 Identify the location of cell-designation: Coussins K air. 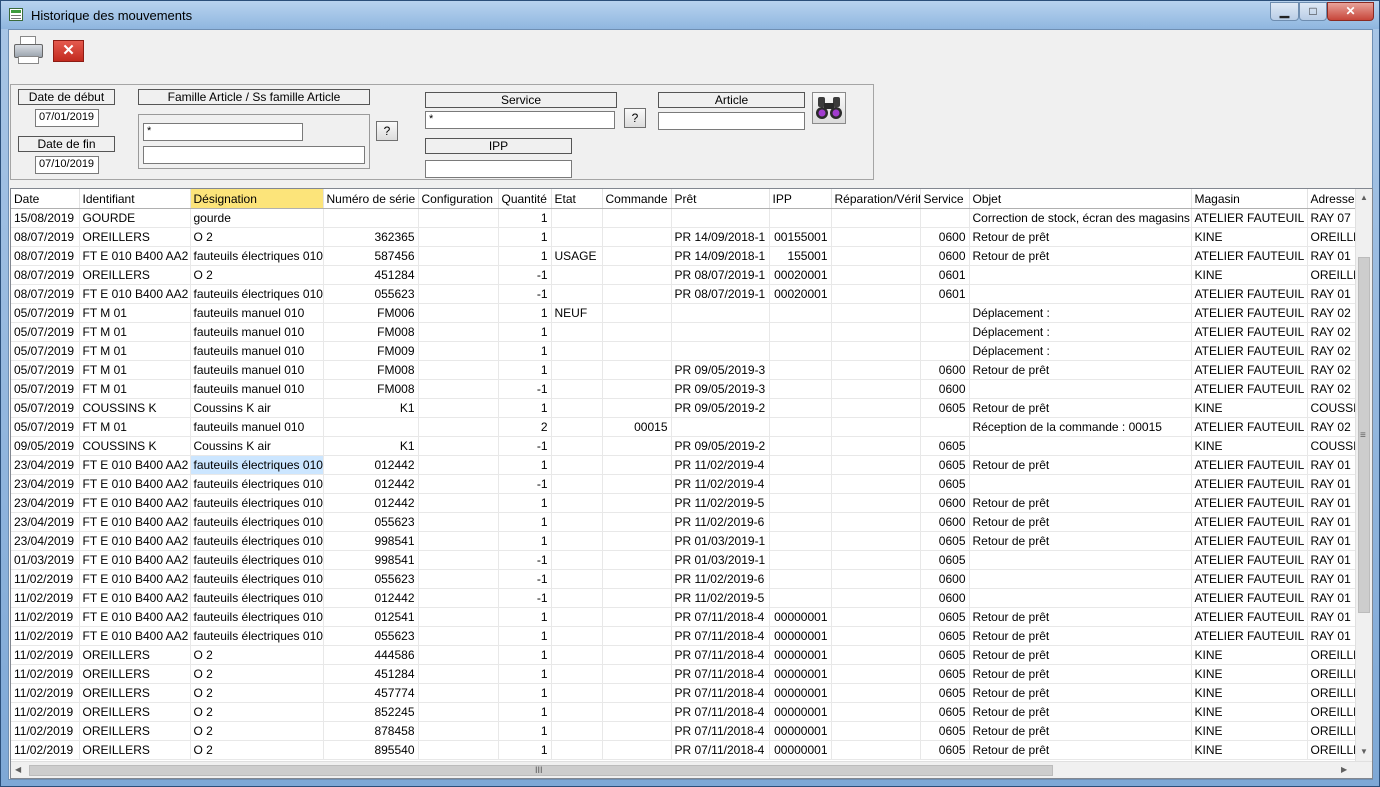
(257, 446).